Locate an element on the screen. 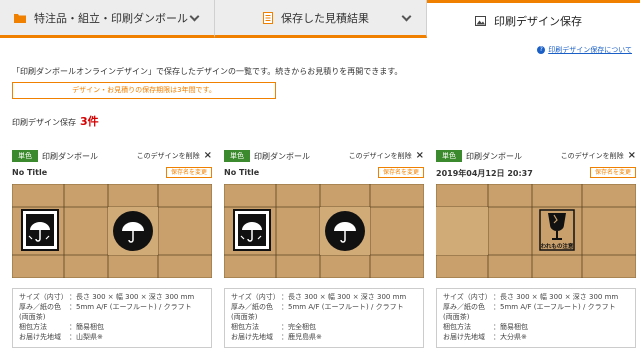  tab-print-designs: 印刷デザイン保存 is located at coordinates (533, 19).